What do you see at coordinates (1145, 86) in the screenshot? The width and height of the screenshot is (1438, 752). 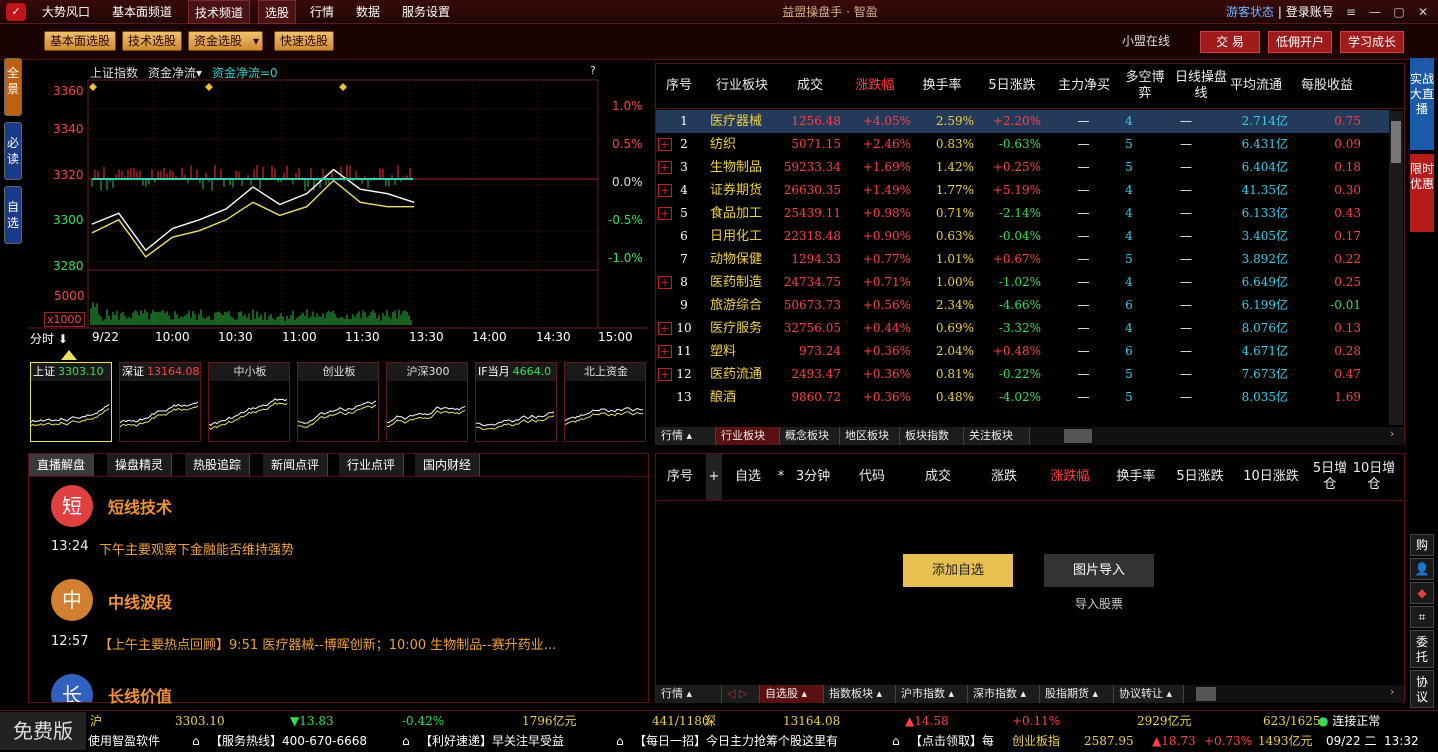 I see `col-header-7: 多空博弈` at bounding box center [1145, 86].